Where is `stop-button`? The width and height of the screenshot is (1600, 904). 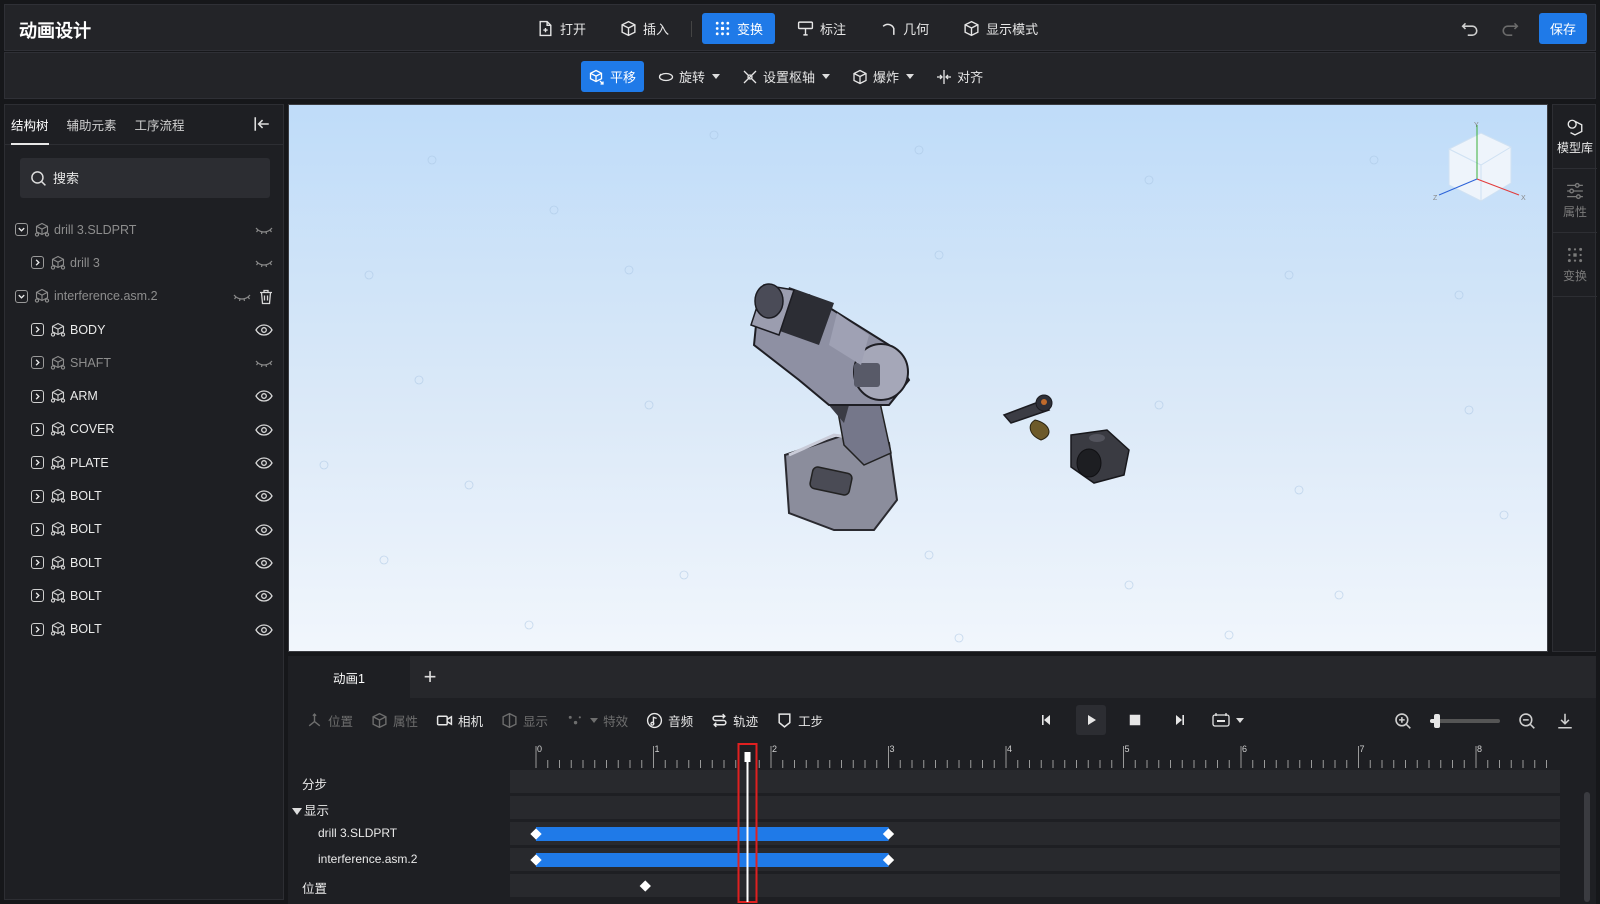 stop-button is located at coordinates (1135, 720).